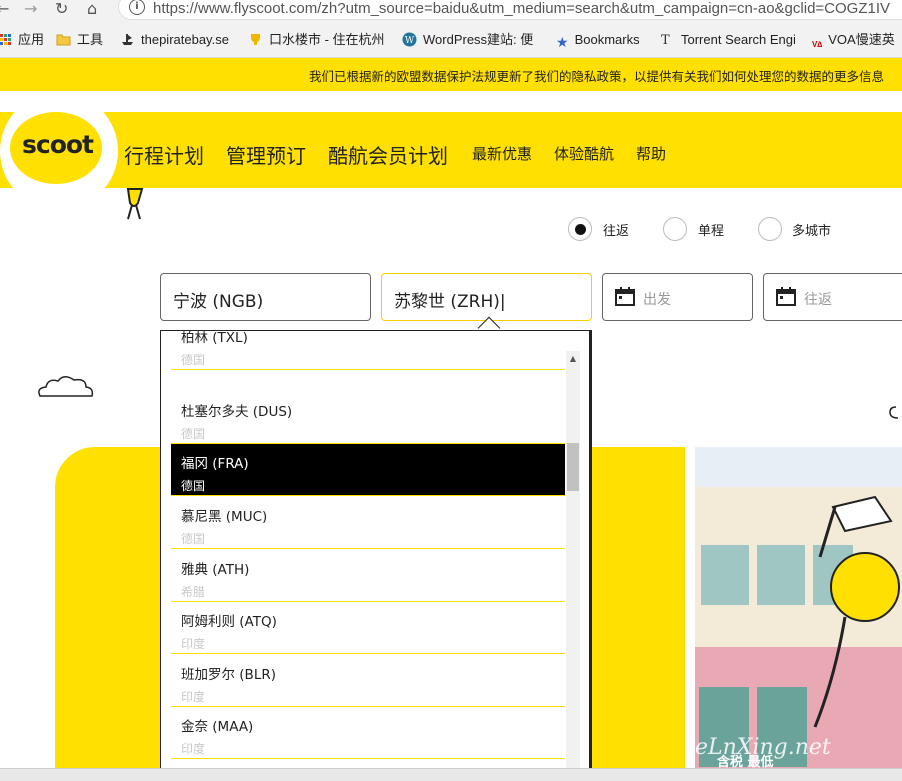  Describe the element at coordinates (368, 628) in the screenshot. I see `dropdown-item-amritsar: 阿姆利则 (ATQ) 印度` at that location.